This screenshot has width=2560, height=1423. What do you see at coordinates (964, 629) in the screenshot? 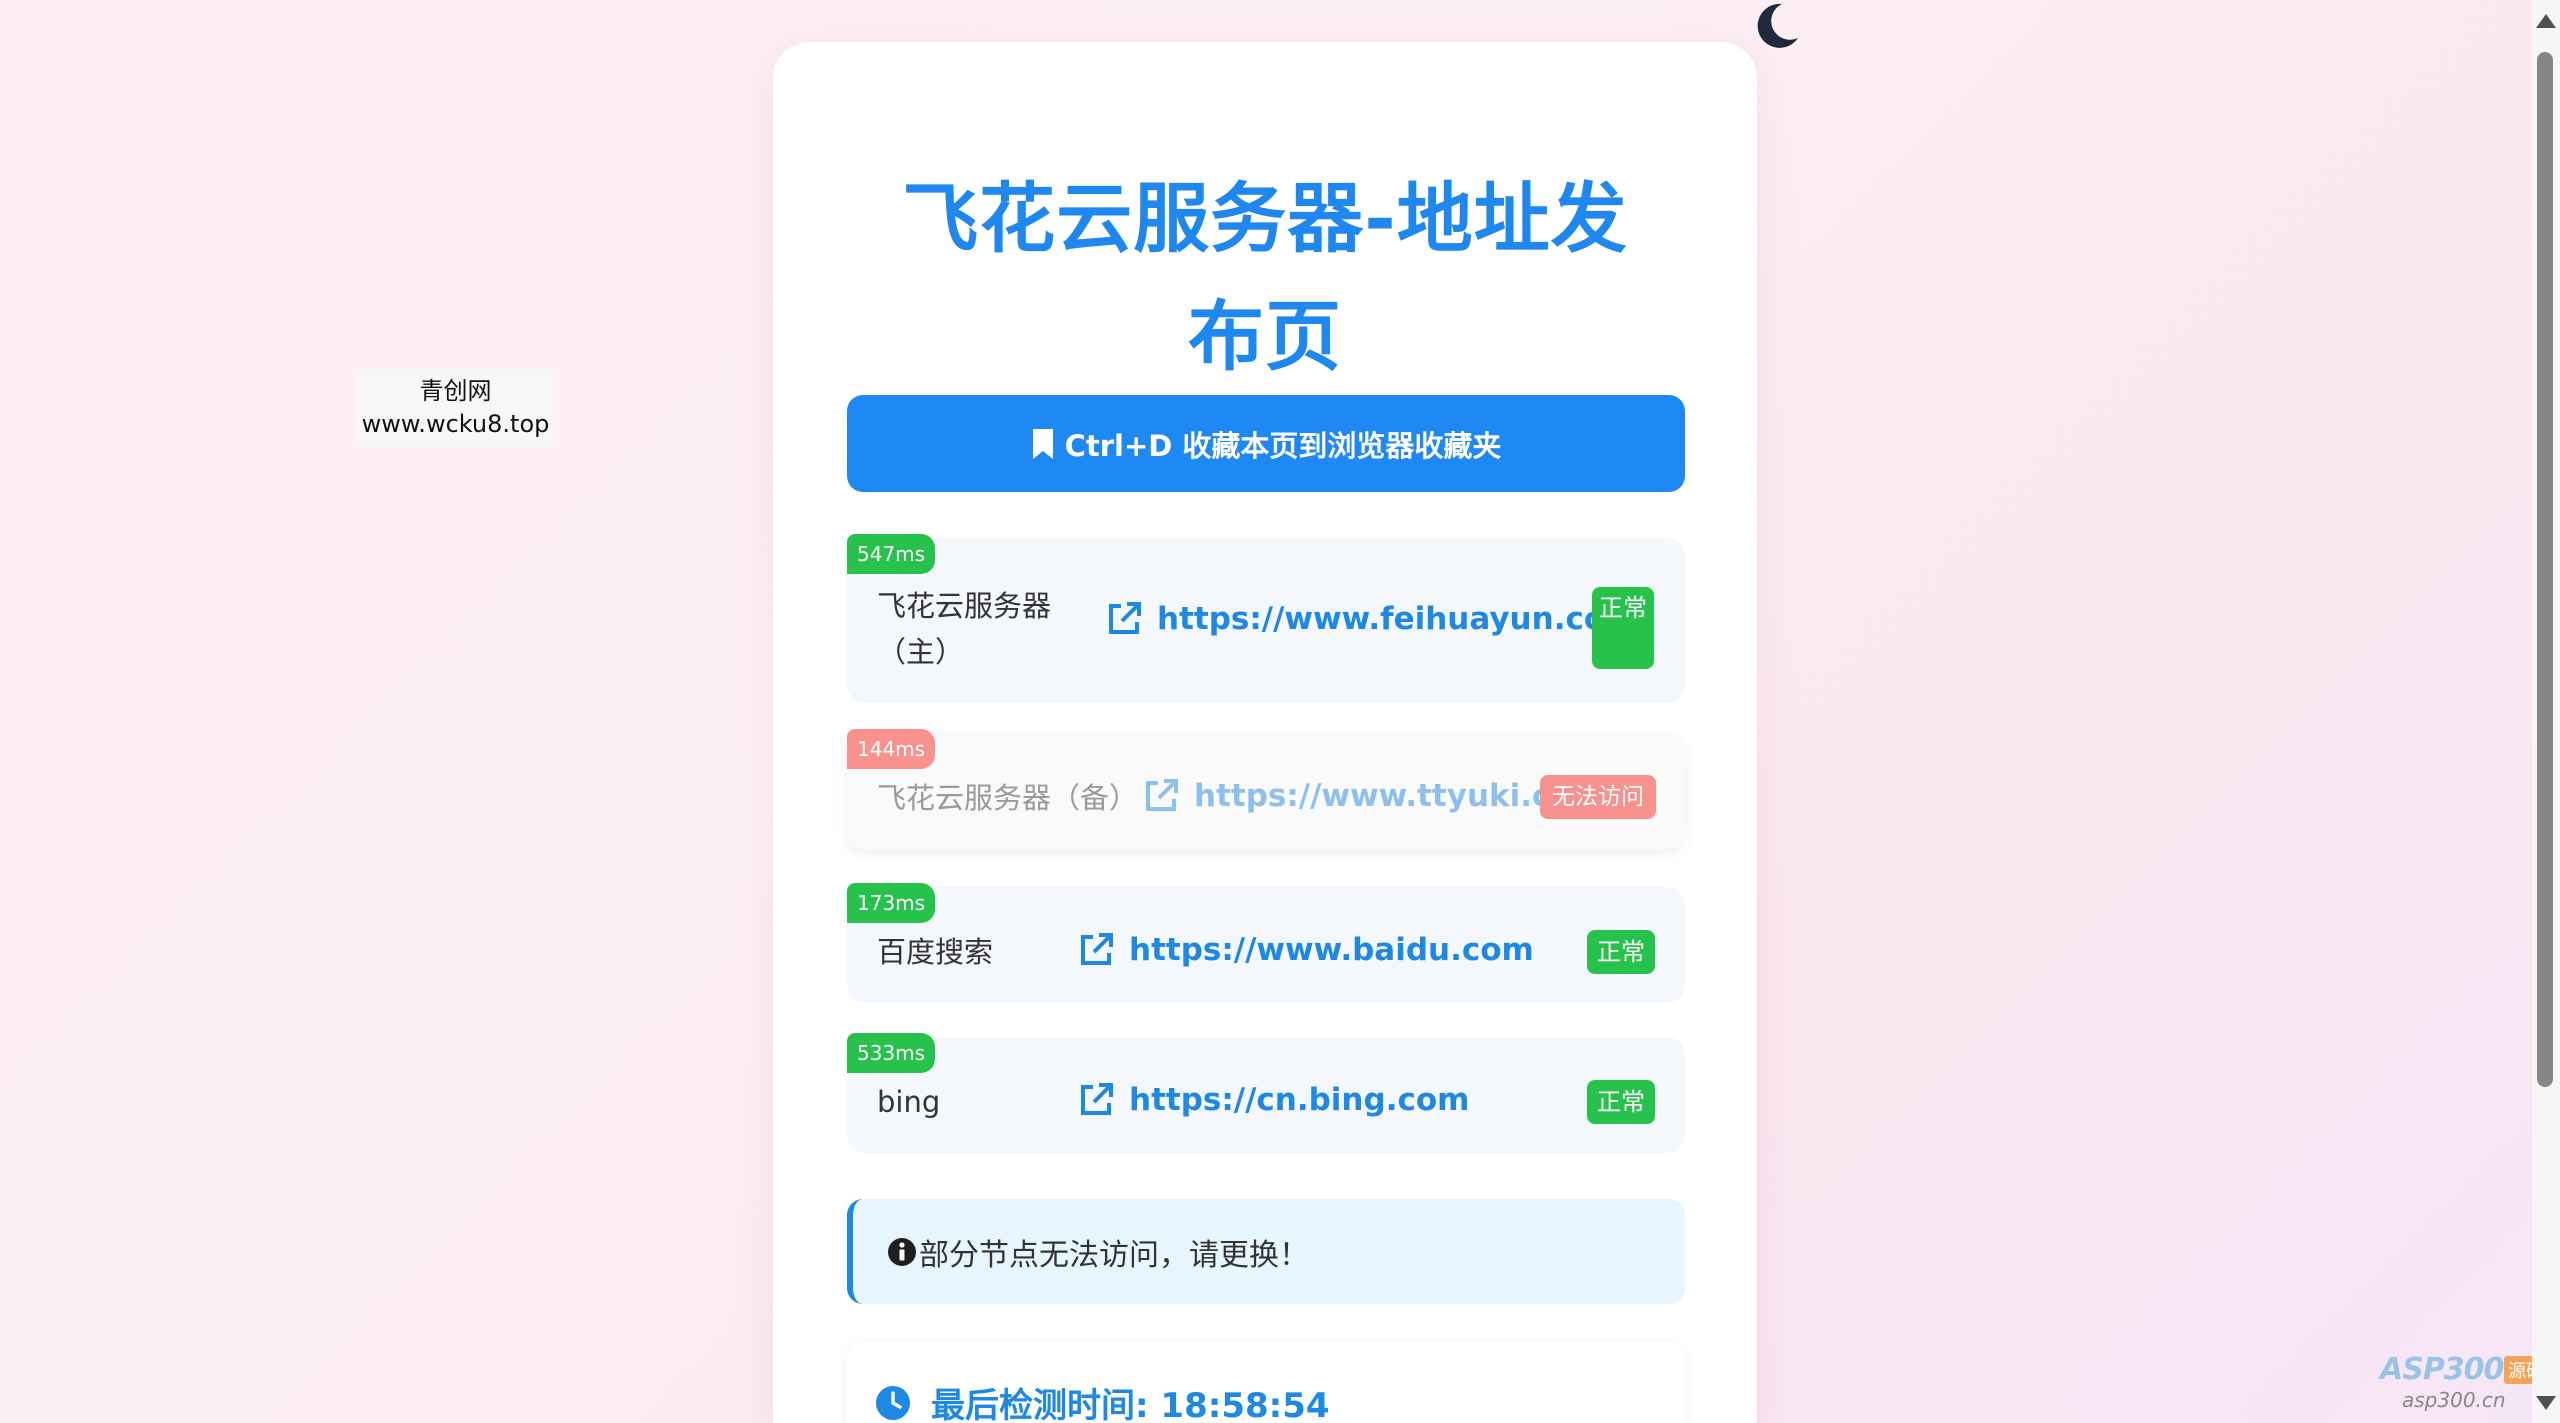
I see `node-name: 飞花云服务器（主）` at bounding box center [964, 629].